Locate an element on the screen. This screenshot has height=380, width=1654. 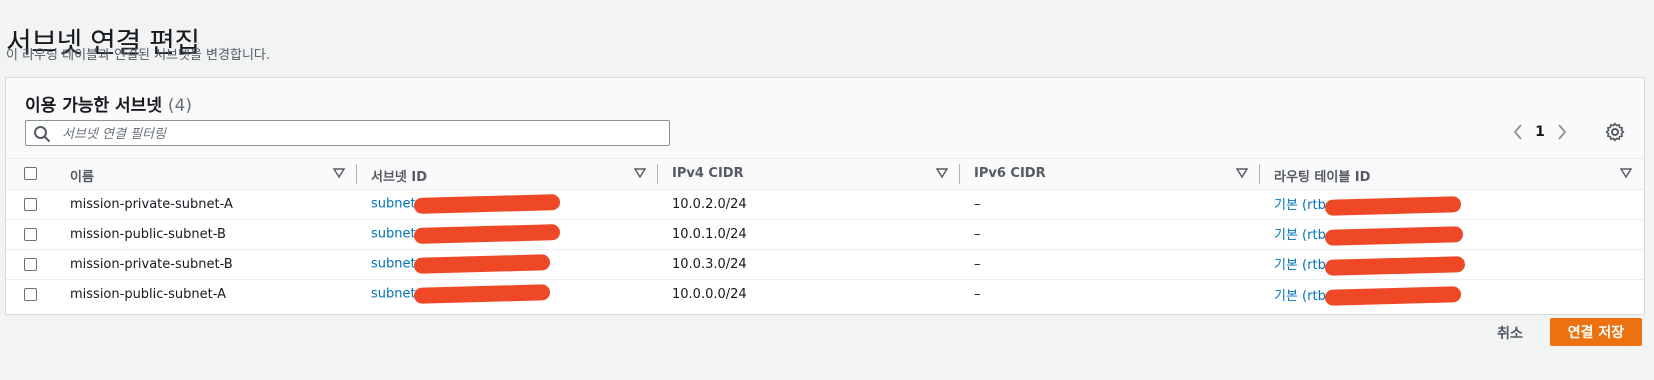
search-box is located at coordinates (347, 133).